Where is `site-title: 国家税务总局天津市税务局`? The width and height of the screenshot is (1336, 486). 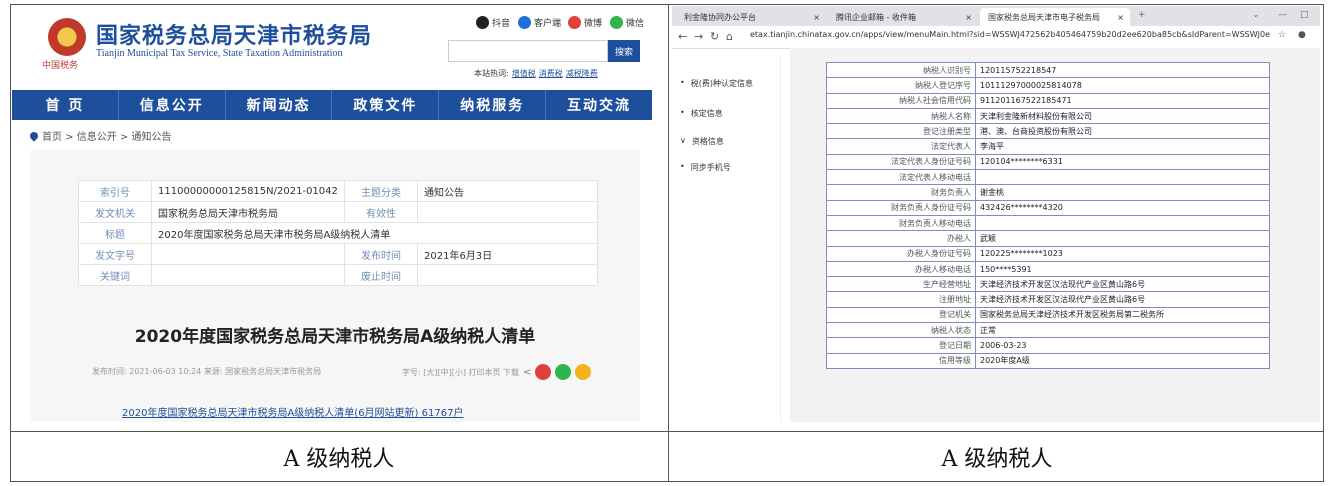 site-title: 国家税务总局天津市税务局 is located at coordinates (234, 36).